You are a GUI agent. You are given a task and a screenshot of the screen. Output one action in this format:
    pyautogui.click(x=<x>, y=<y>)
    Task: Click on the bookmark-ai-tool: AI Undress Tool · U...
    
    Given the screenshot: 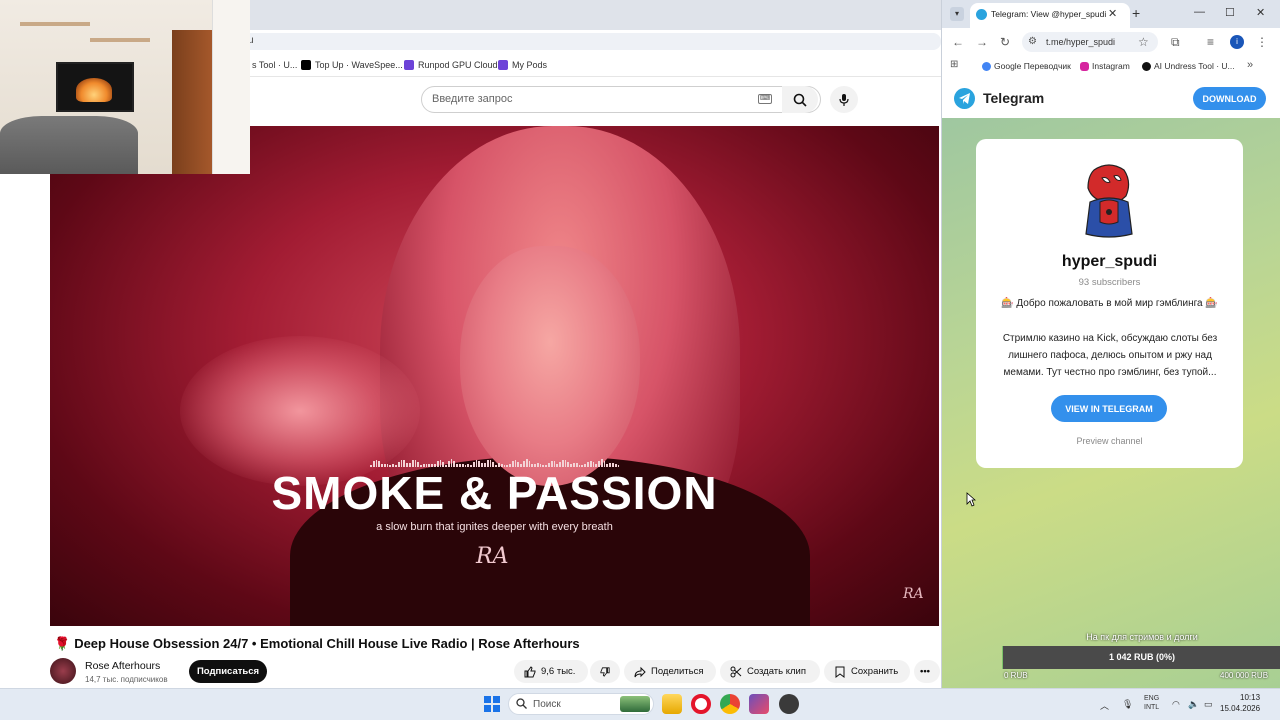 What is the action you would take?
    pyautogui.click(x=1188, y=66)
    